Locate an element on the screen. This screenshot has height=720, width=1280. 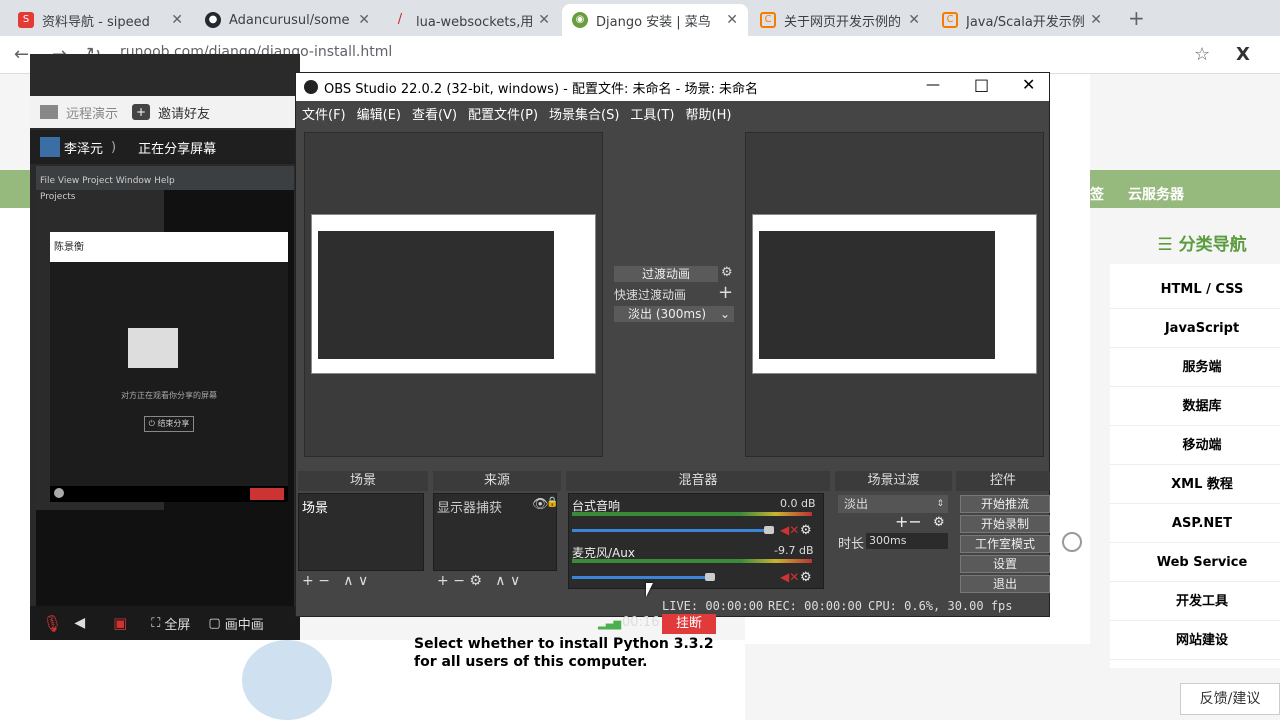
stop-share-button: ⏻ 结束分享 is located at coordinates (169, 424).